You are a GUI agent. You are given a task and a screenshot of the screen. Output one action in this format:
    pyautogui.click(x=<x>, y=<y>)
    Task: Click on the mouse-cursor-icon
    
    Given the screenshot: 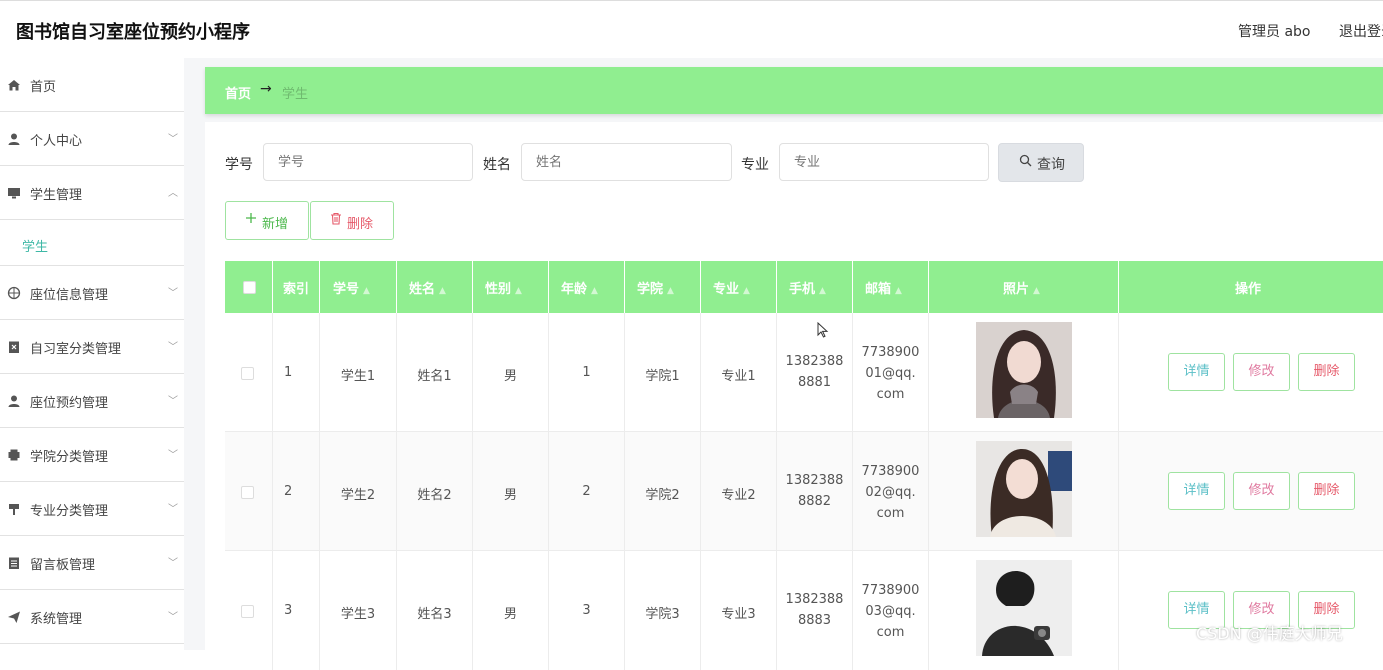 What is the action you would take?
    pyautogui.click(x=823, y=330)
    